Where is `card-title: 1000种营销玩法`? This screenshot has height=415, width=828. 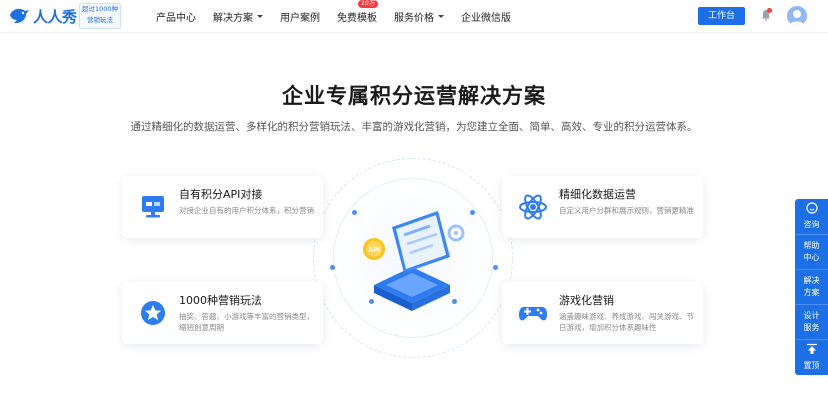 card-title: 1000种营销玩法 is located at coordinates (220, 300).